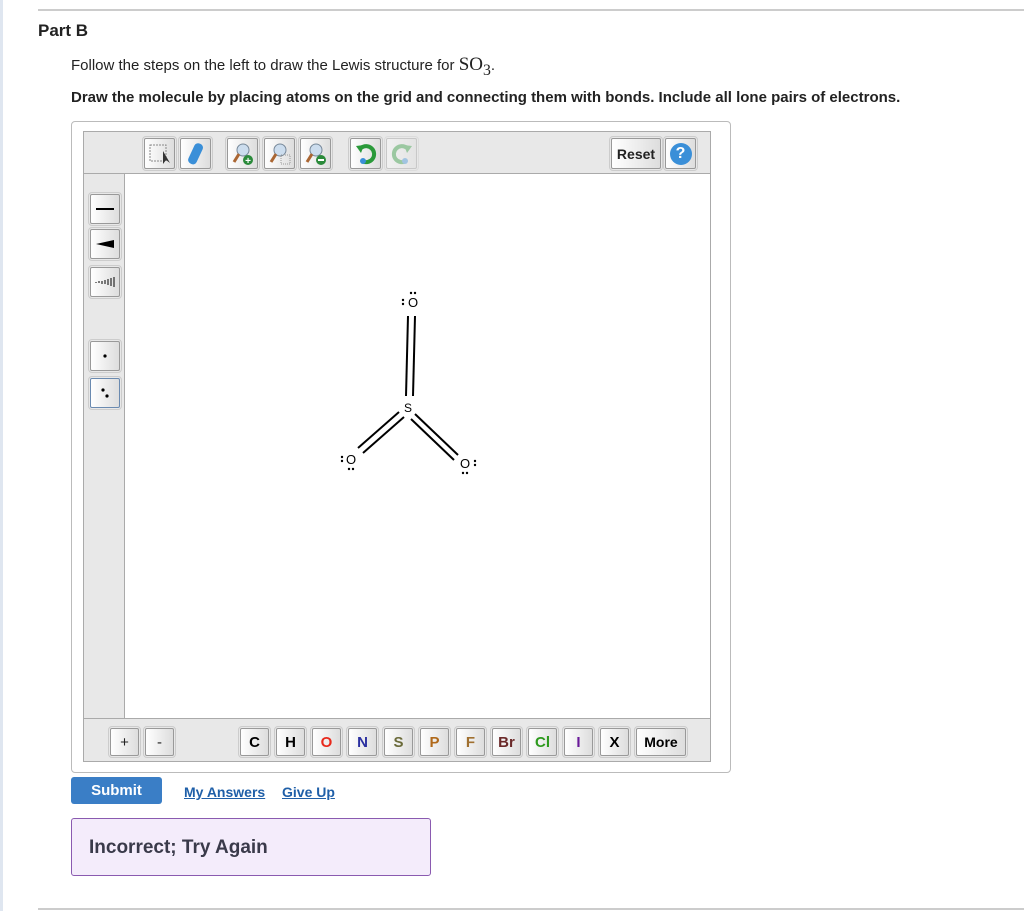  Describe the element at coordinates (308, 792) in the screenshot. I see `give-up-link: Give Up` at that location.